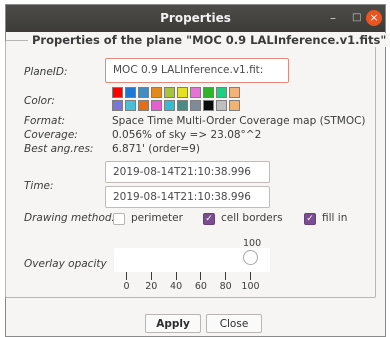 This screenshot has width=390, height=337. I want to click on coverage-value: 0.056% of sky => 23.08°^2, so click(187, 135).